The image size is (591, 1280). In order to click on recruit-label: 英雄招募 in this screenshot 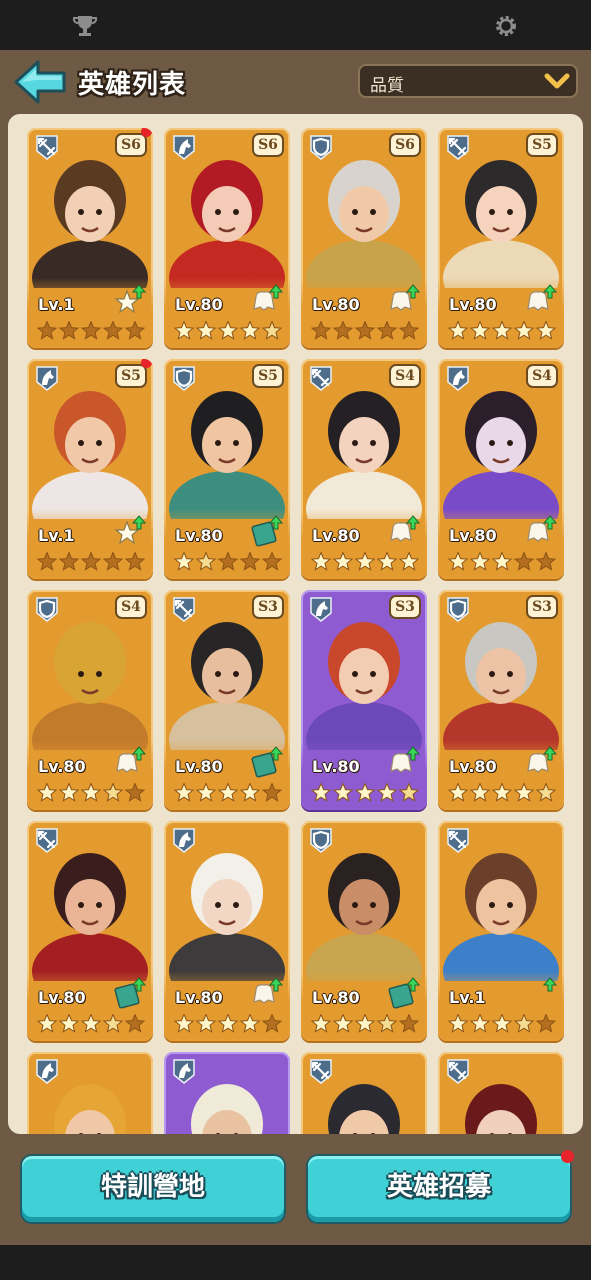, I will do `click(438, 1187)`.